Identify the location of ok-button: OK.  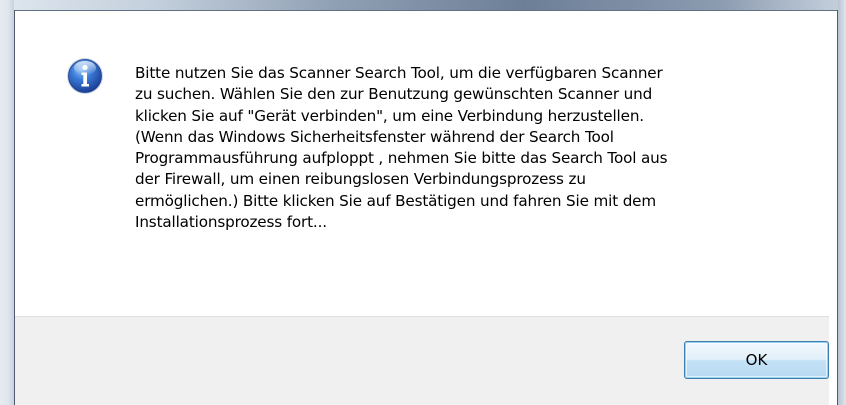
(756, 360).